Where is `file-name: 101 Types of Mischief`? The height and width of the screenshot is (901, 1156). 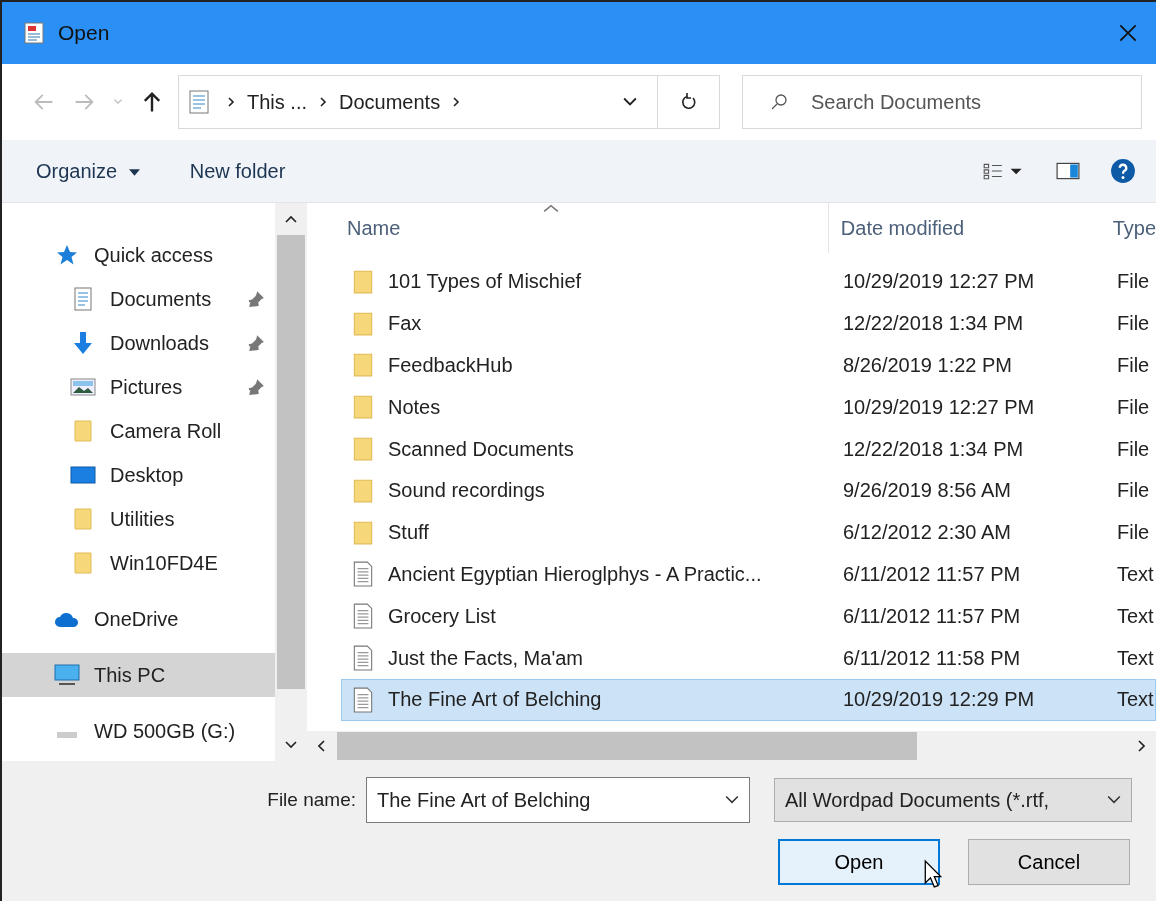
file-name: 101 Types of Mischief is located at coordinates (485, 282).